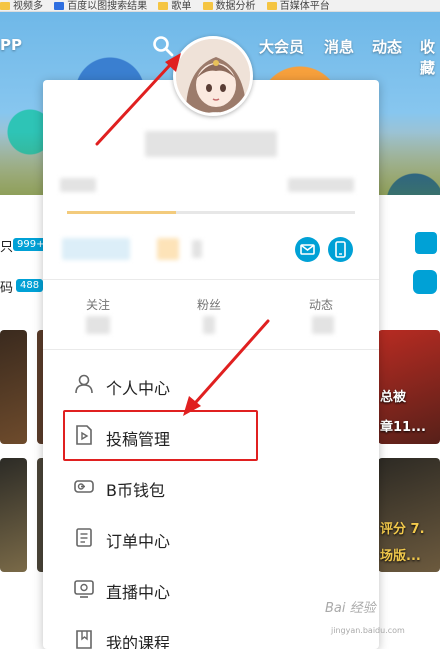 The width and height of the screenshot is (440, 649). Describe the element at coordinates (321, 304) in the screenshot. I see `stat-dynamics-label: 动态` at that location.